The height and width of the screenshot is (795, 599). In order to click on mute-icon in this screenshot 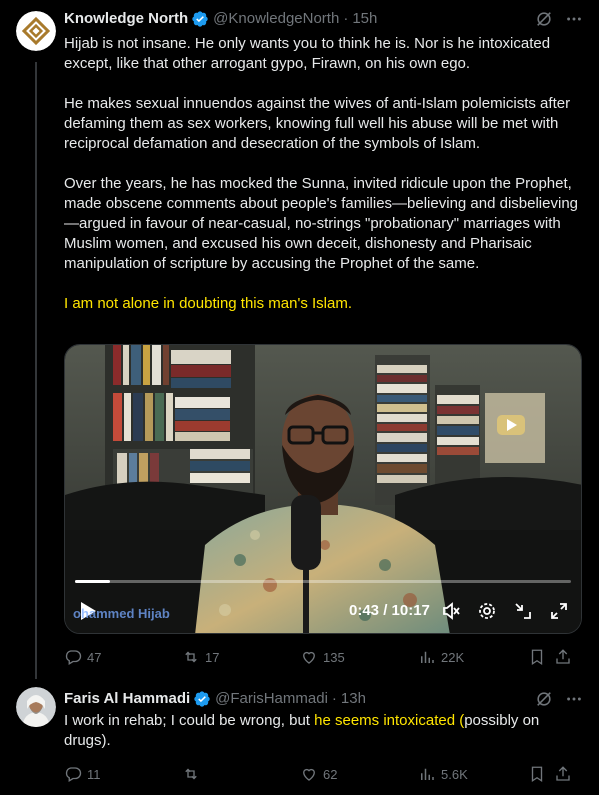, I will do `click(451, 611)`.